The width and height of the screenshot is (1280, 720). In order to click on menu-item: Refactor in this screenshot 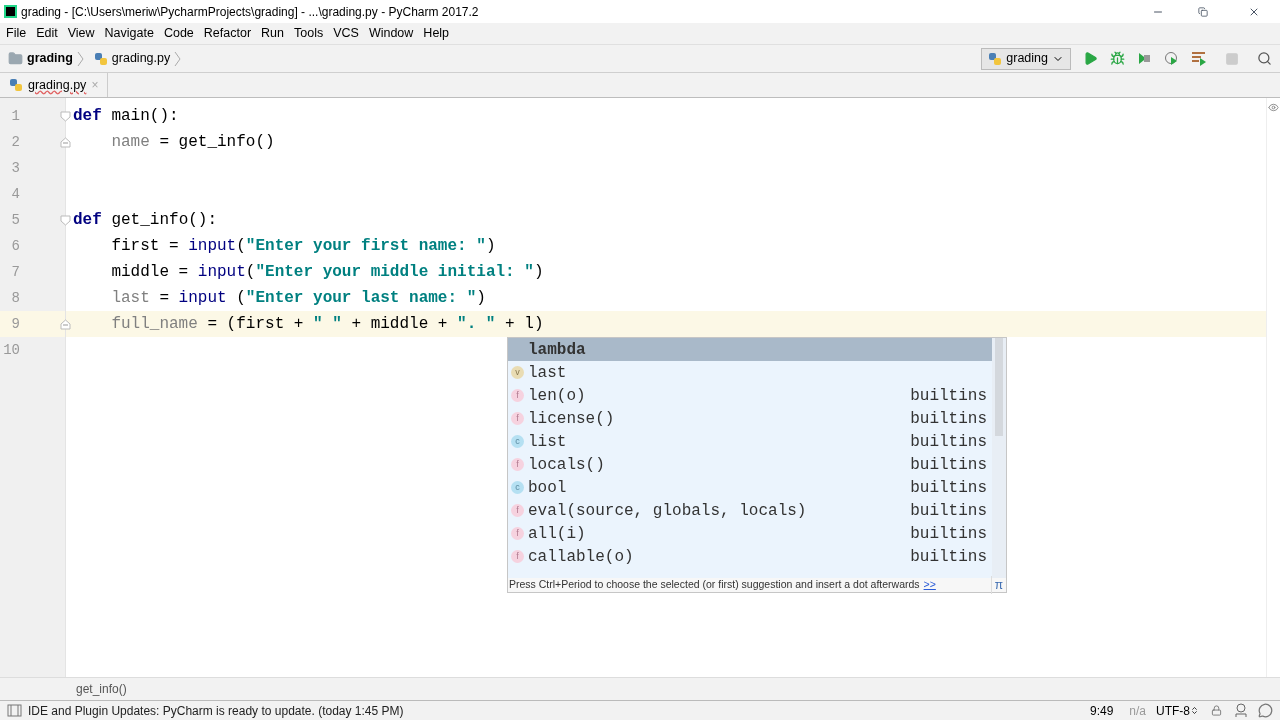, I will do `click(227, 33)`.